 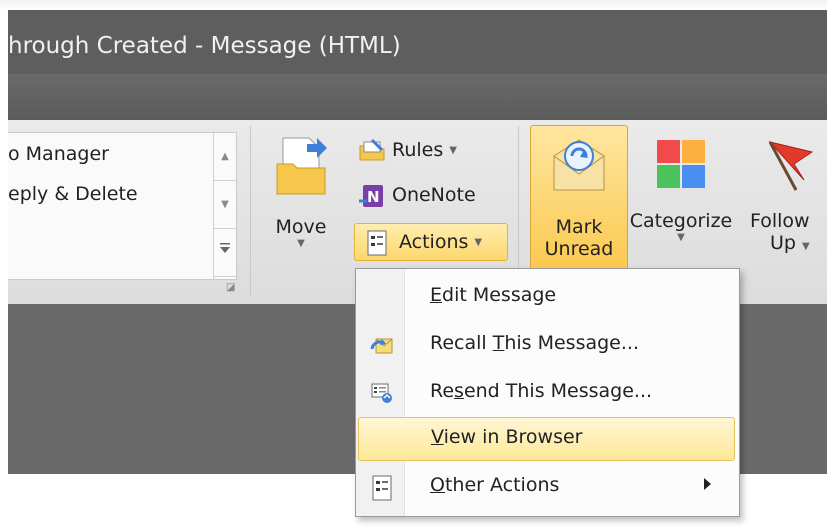 I want to click on menu-item-other-actions: Other Actions, so click(x=546, y=487).